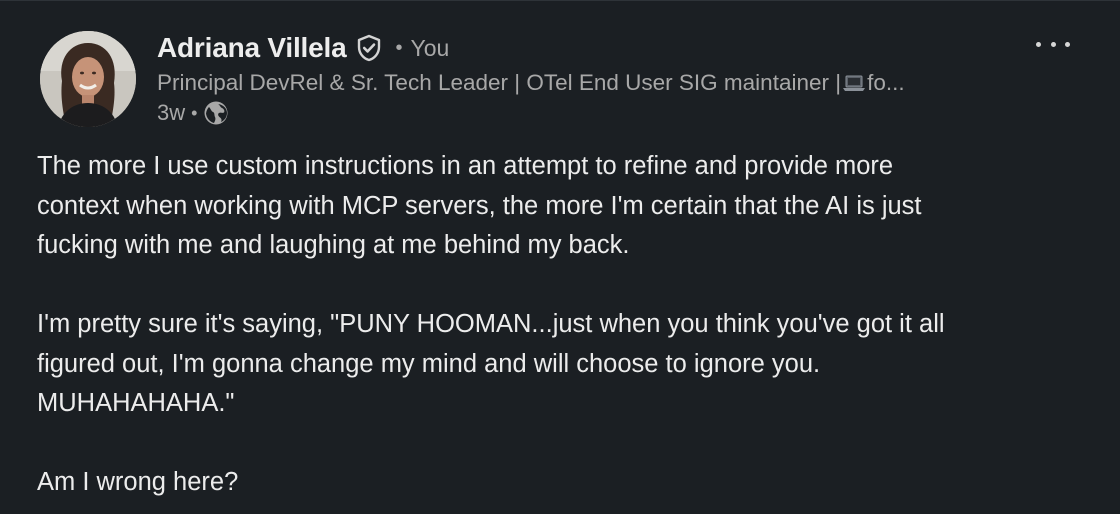  I want to click on author-name: Adriana Villela, so click(252, 48).